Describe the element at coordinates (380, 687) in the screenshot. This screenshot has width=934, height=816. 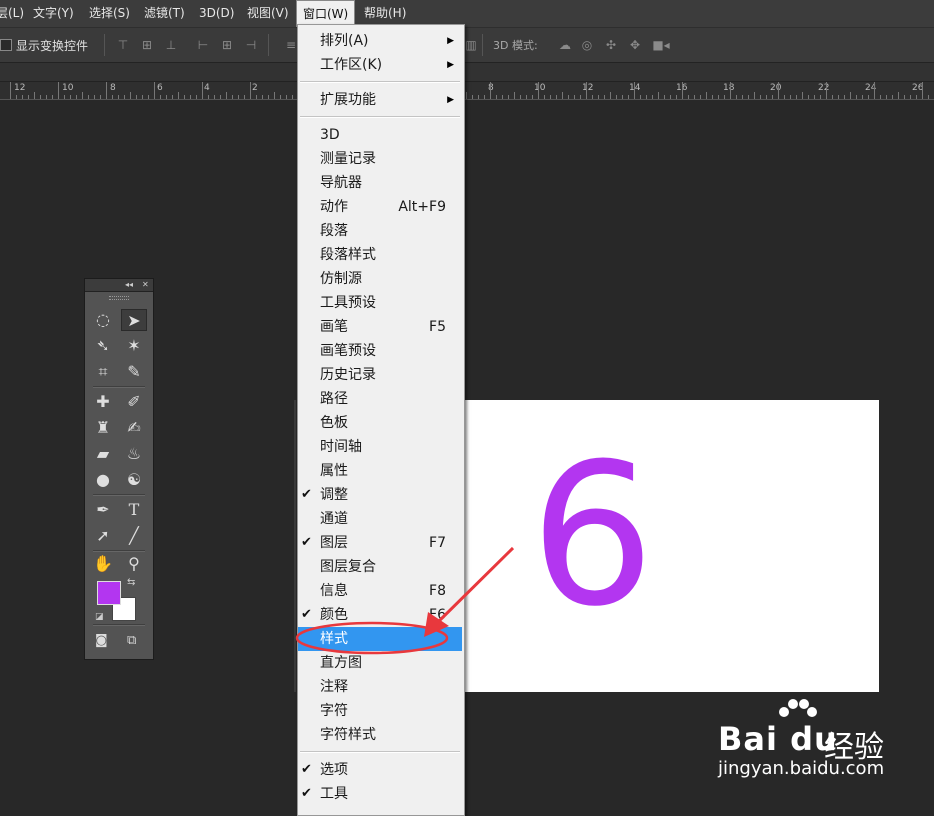
I see `window-menu-item: 注释` at that location.